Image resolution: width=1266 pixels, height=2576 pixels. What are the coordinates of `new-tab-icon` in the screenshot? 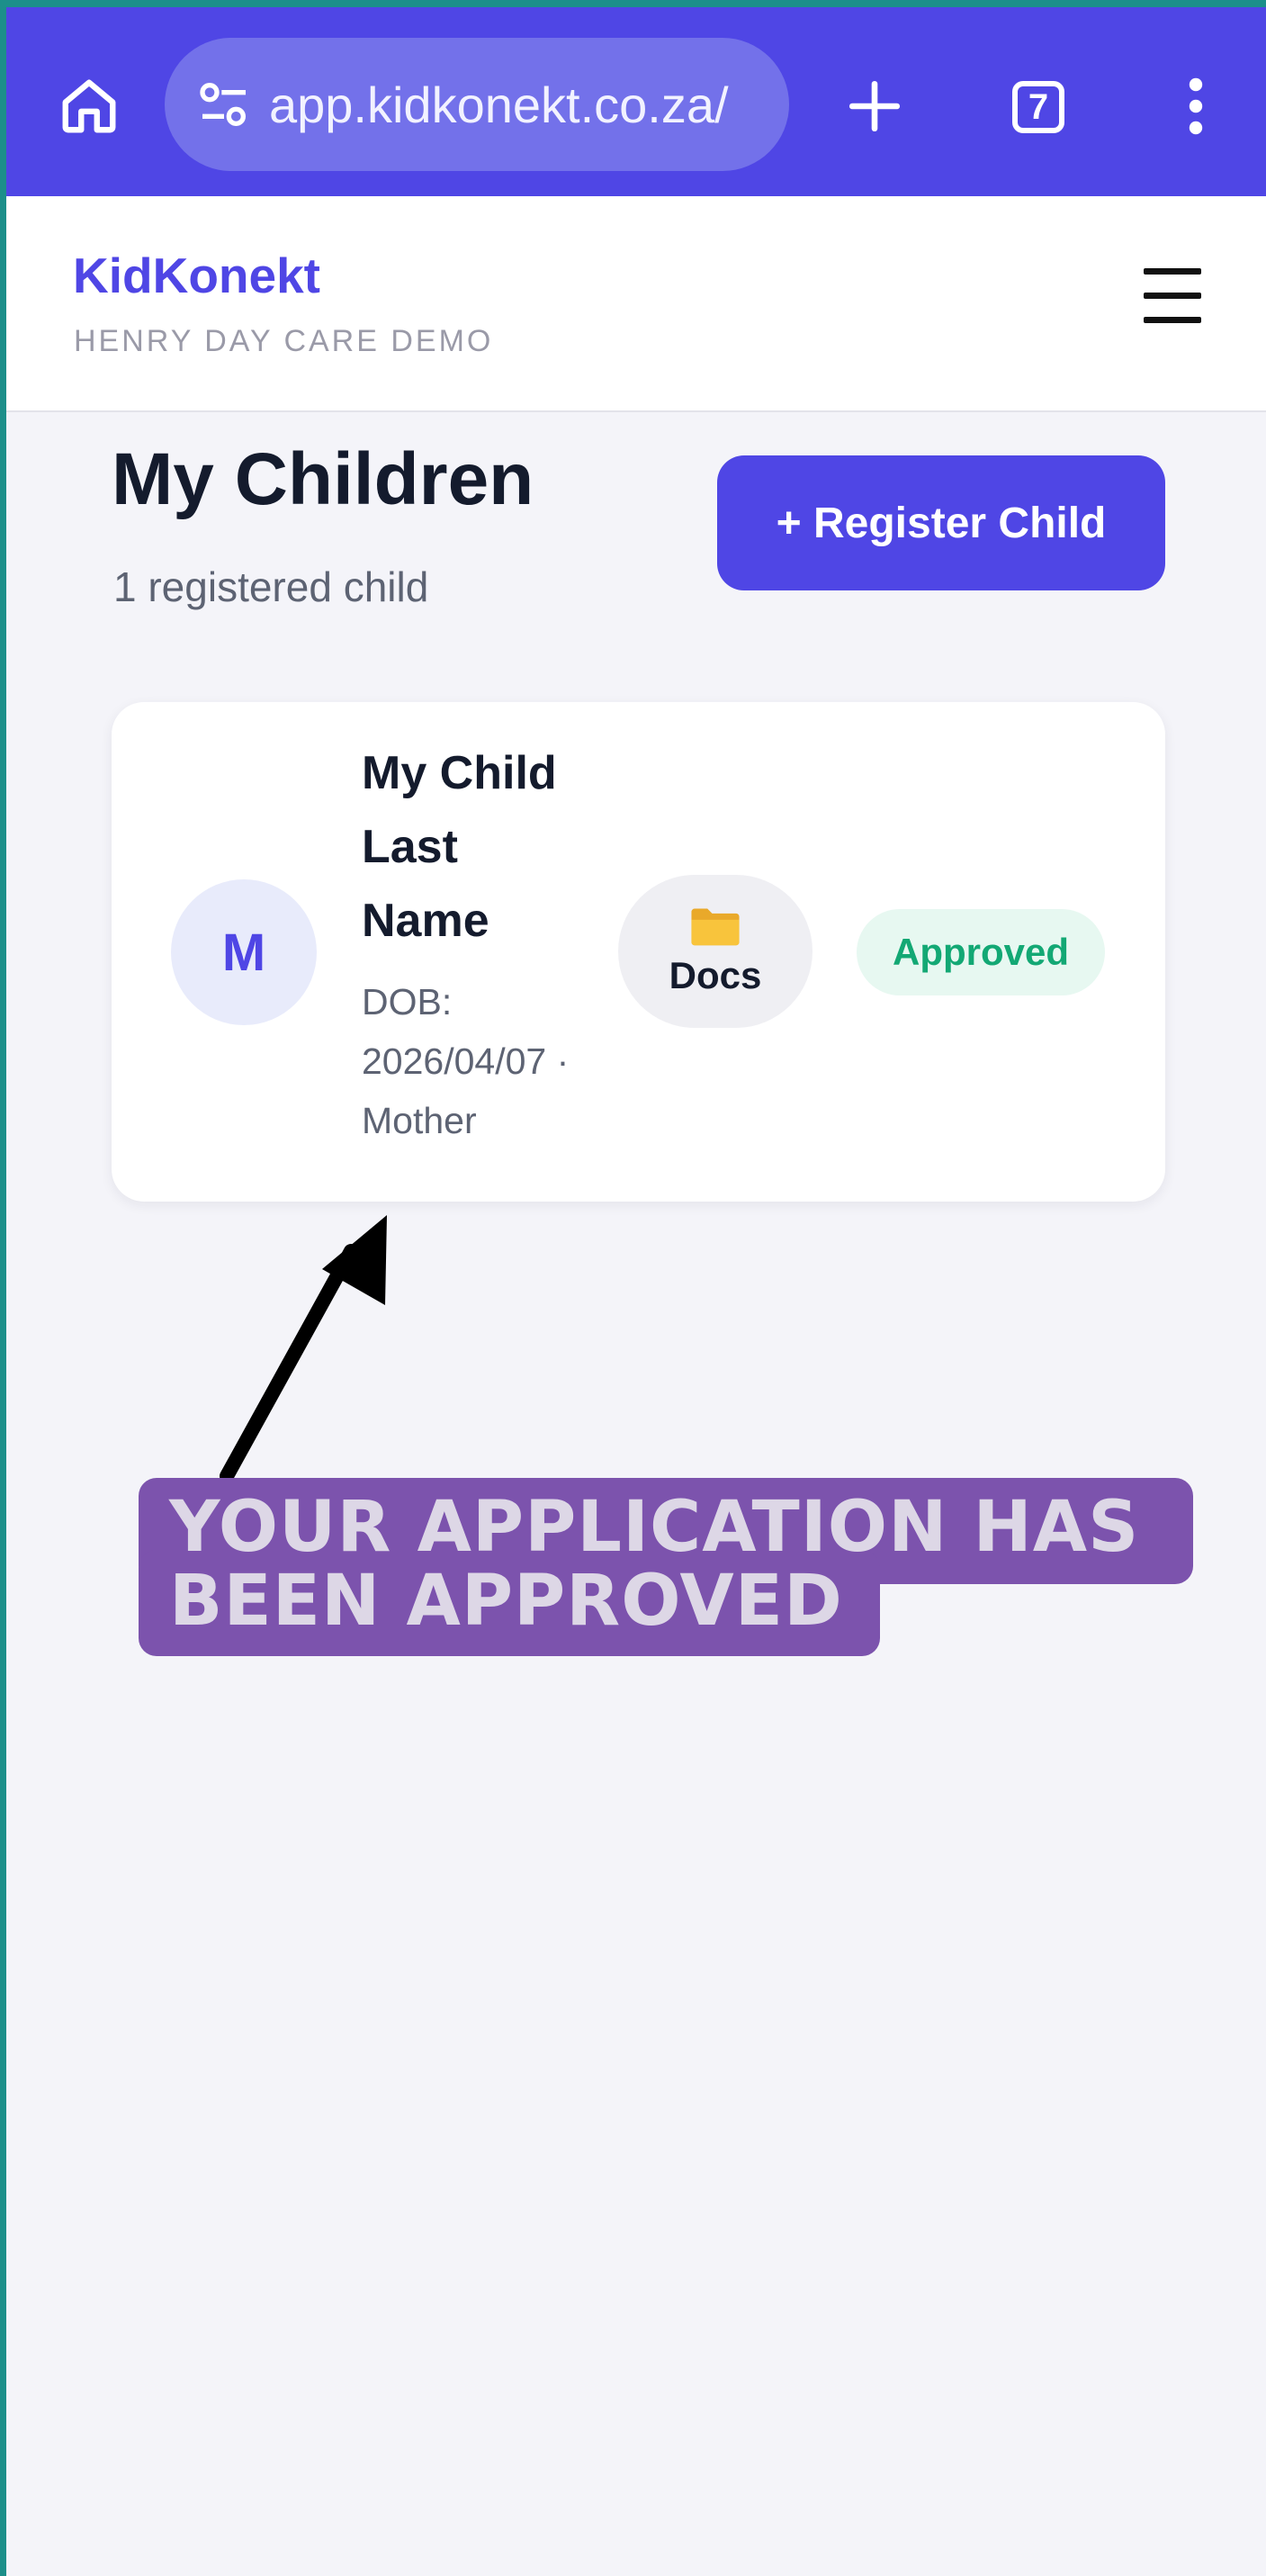 It's located at (875, 106).